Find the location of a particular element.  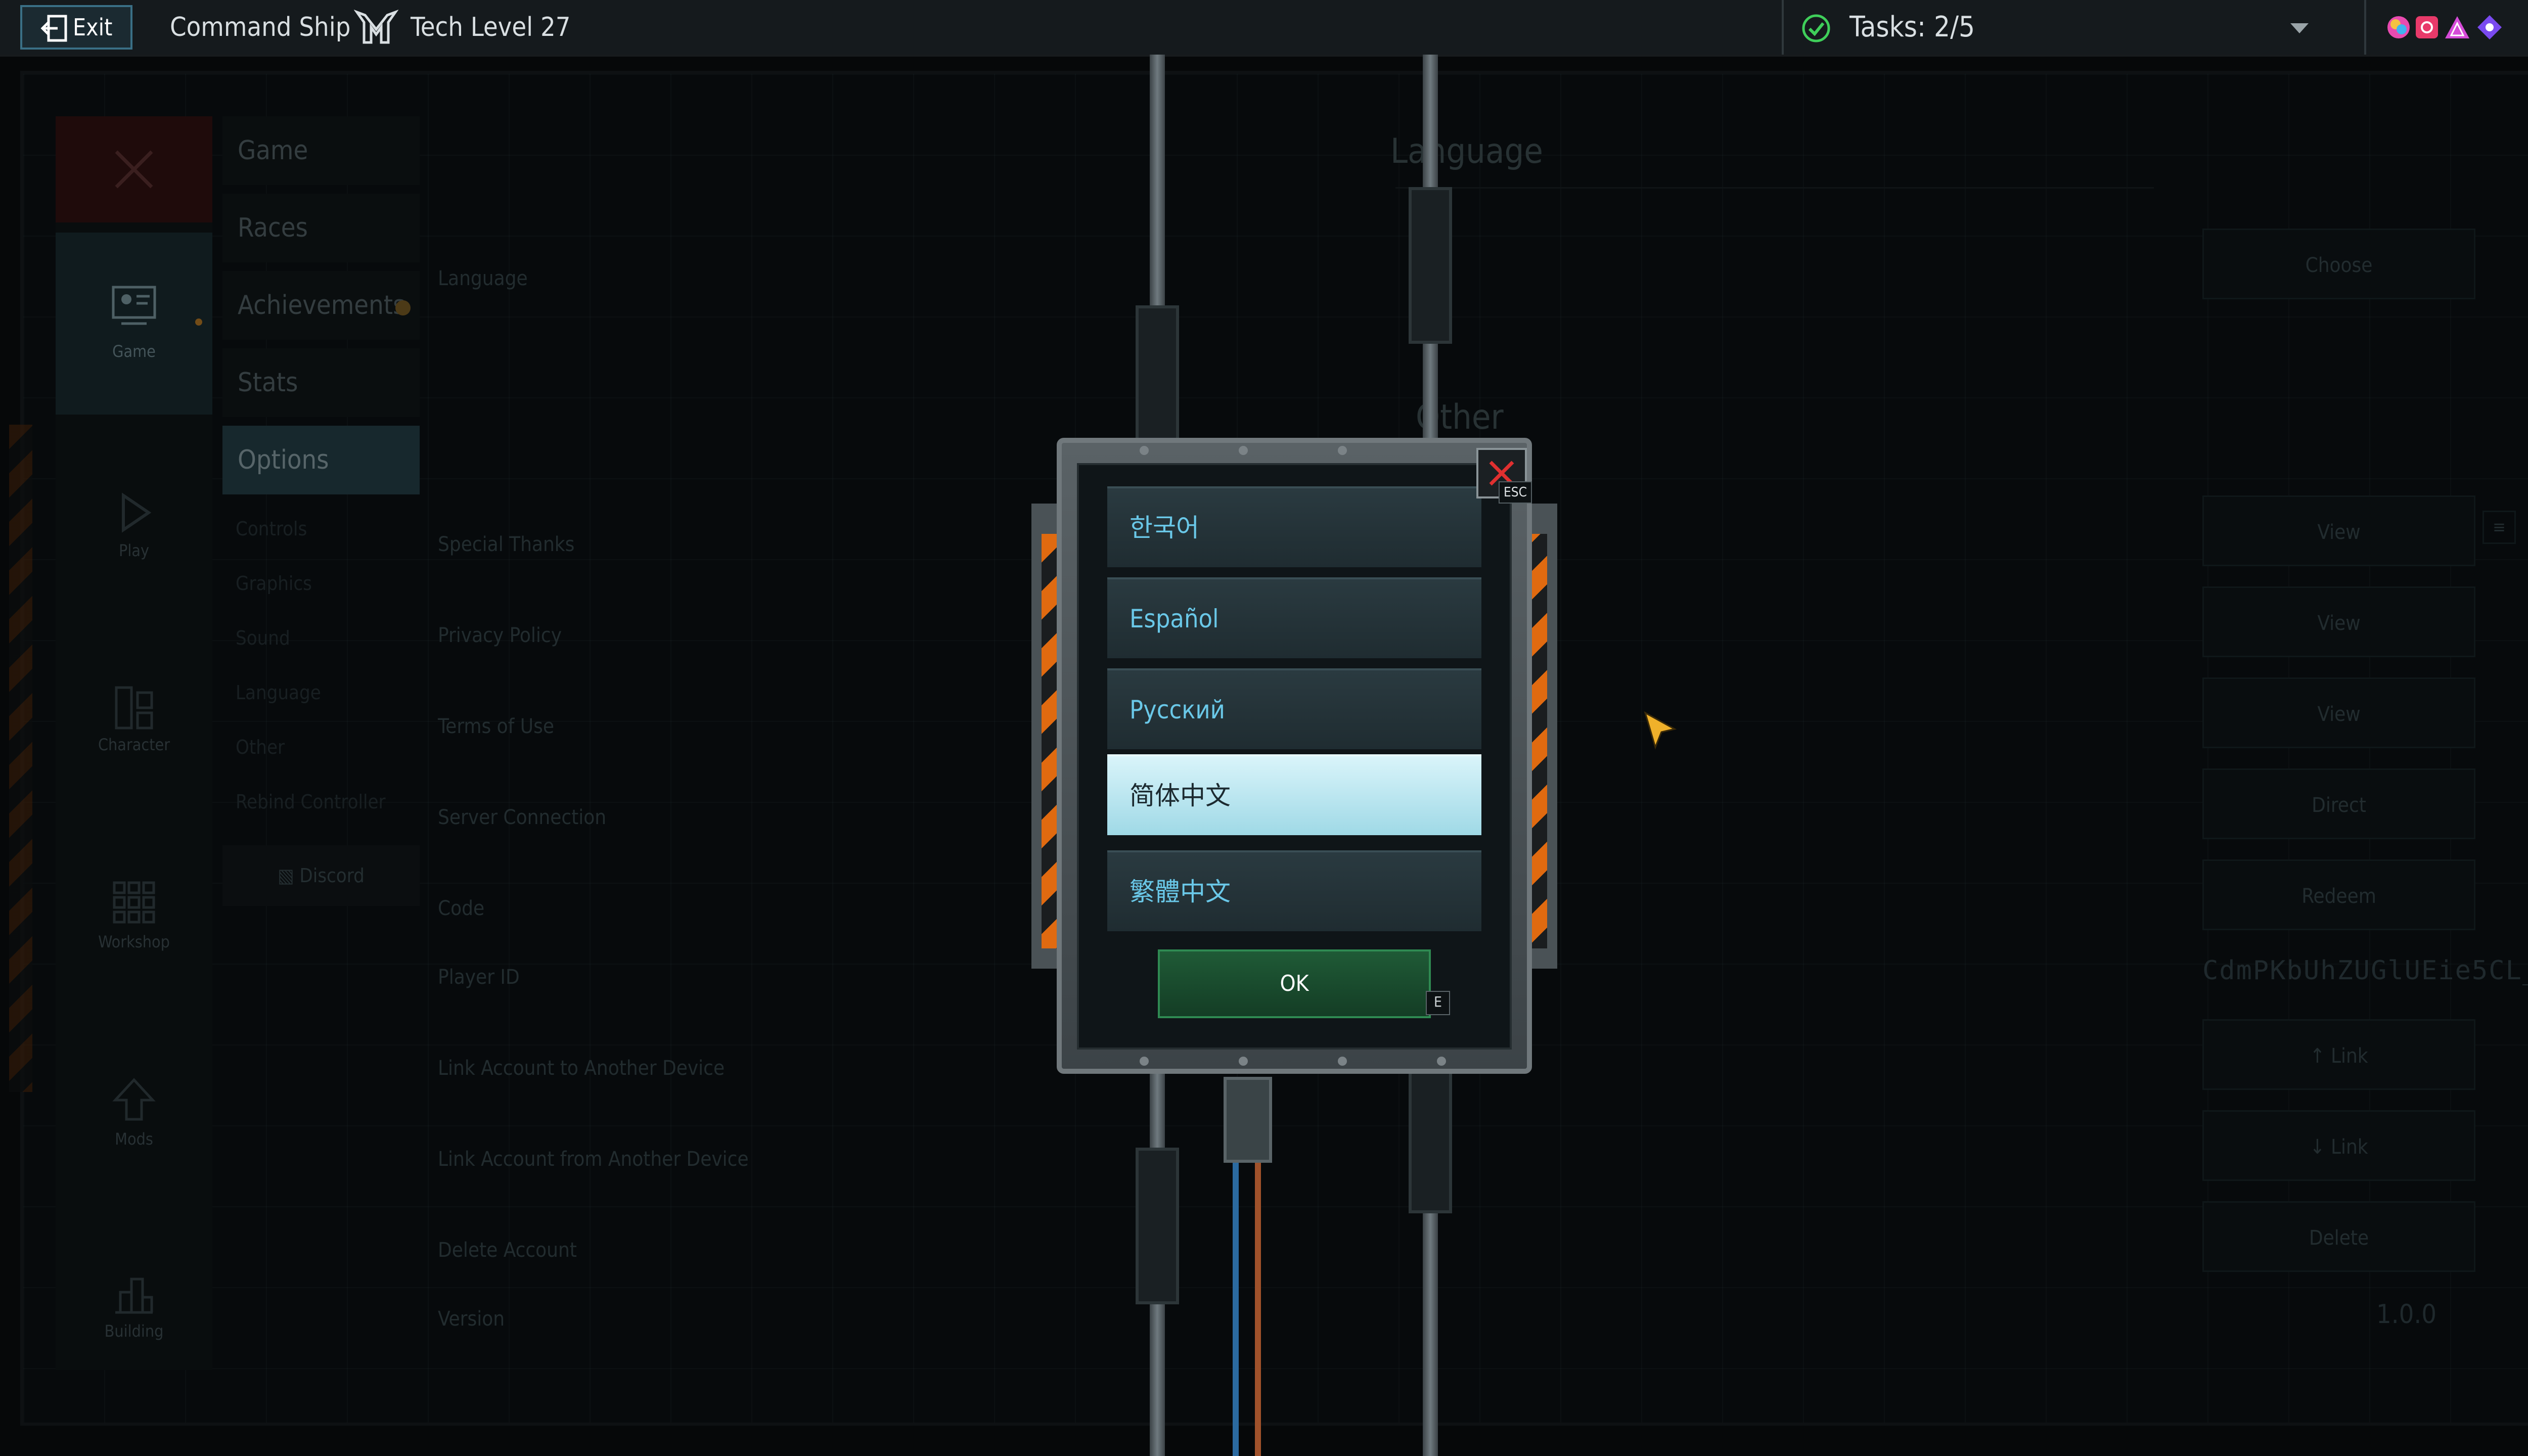

tech-level: Tech Level 27 is located at coordinates (491, 27).